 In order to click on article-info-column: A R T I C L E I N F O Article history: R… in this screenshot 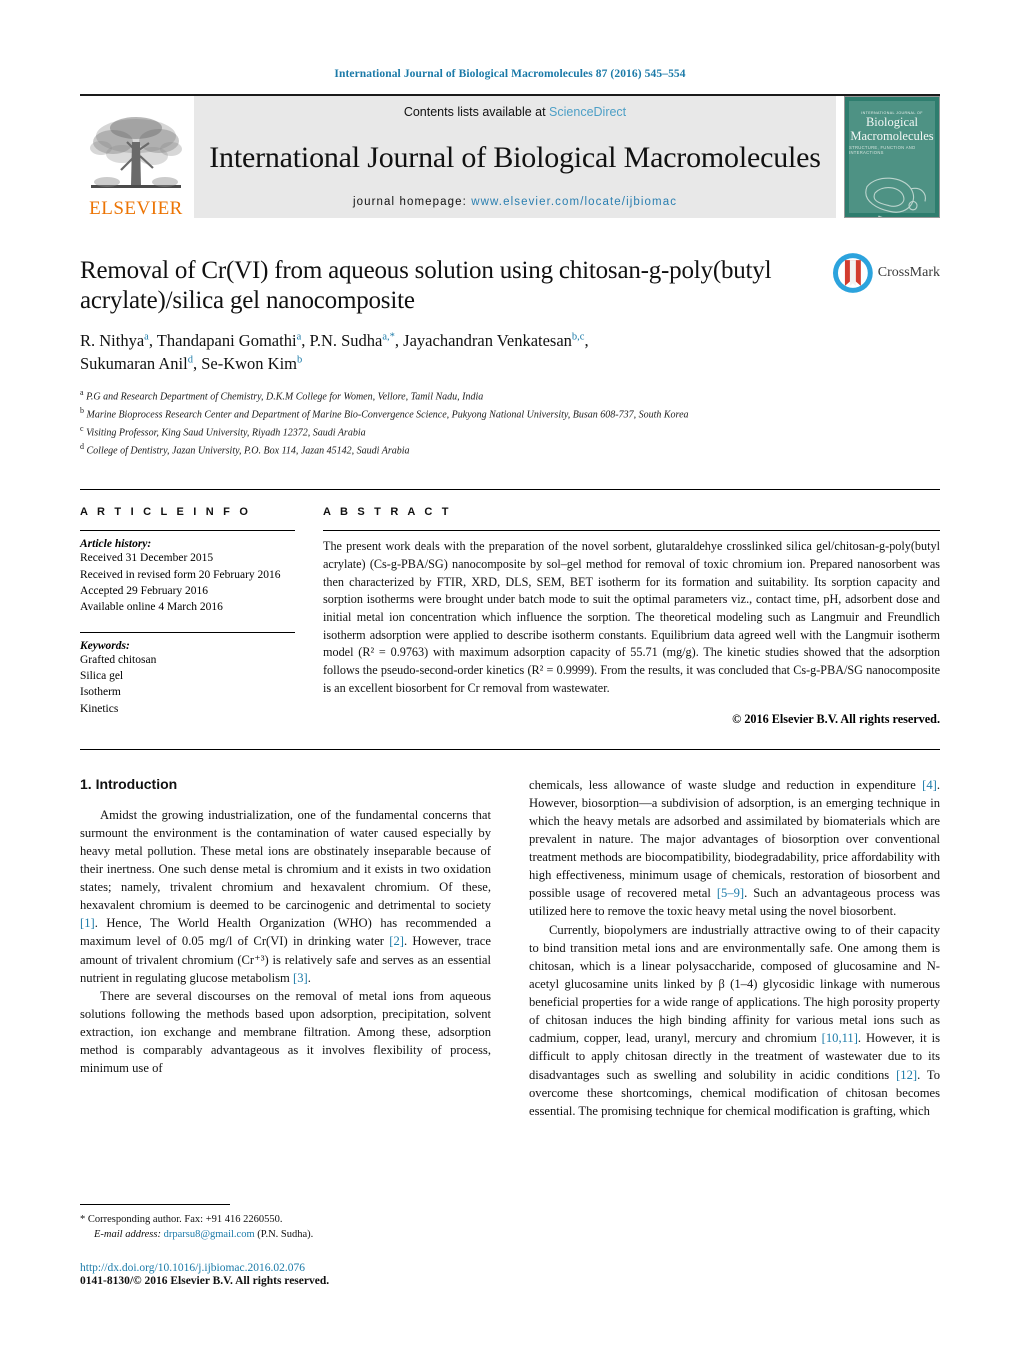, I will do `click(187, 616)`.